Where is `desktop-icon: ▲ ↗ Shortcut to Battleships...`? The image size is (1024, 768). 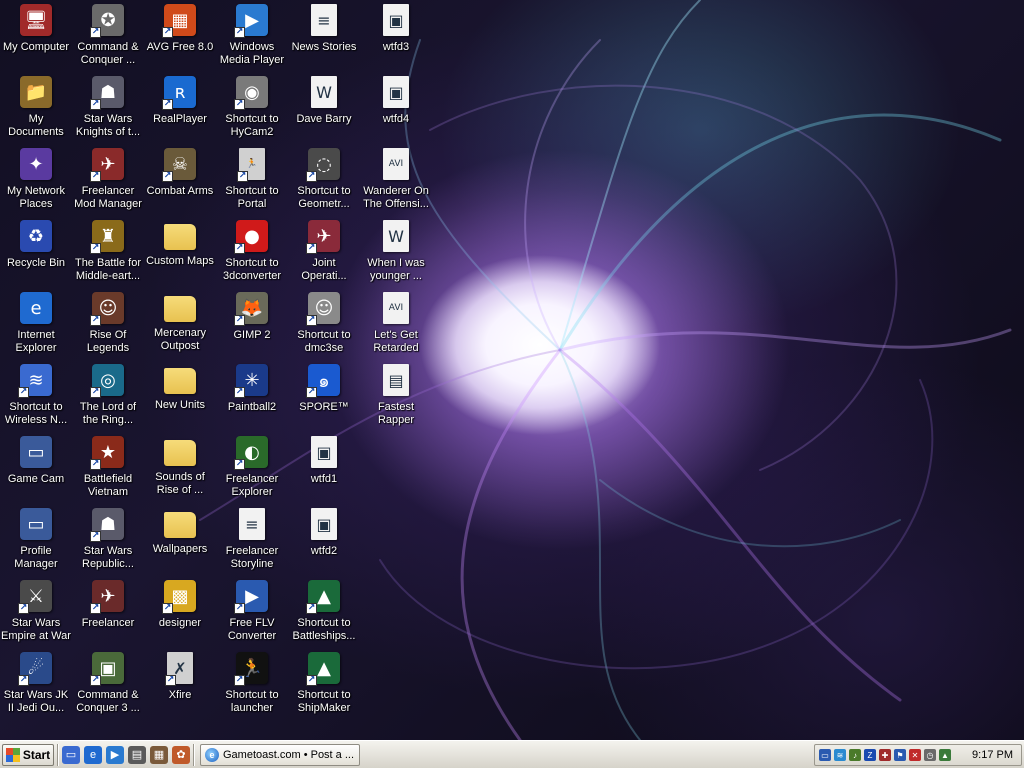 desktop-icon: ▲ ↗ Shortcut to Battleships... is located at coordinates (324, 614).